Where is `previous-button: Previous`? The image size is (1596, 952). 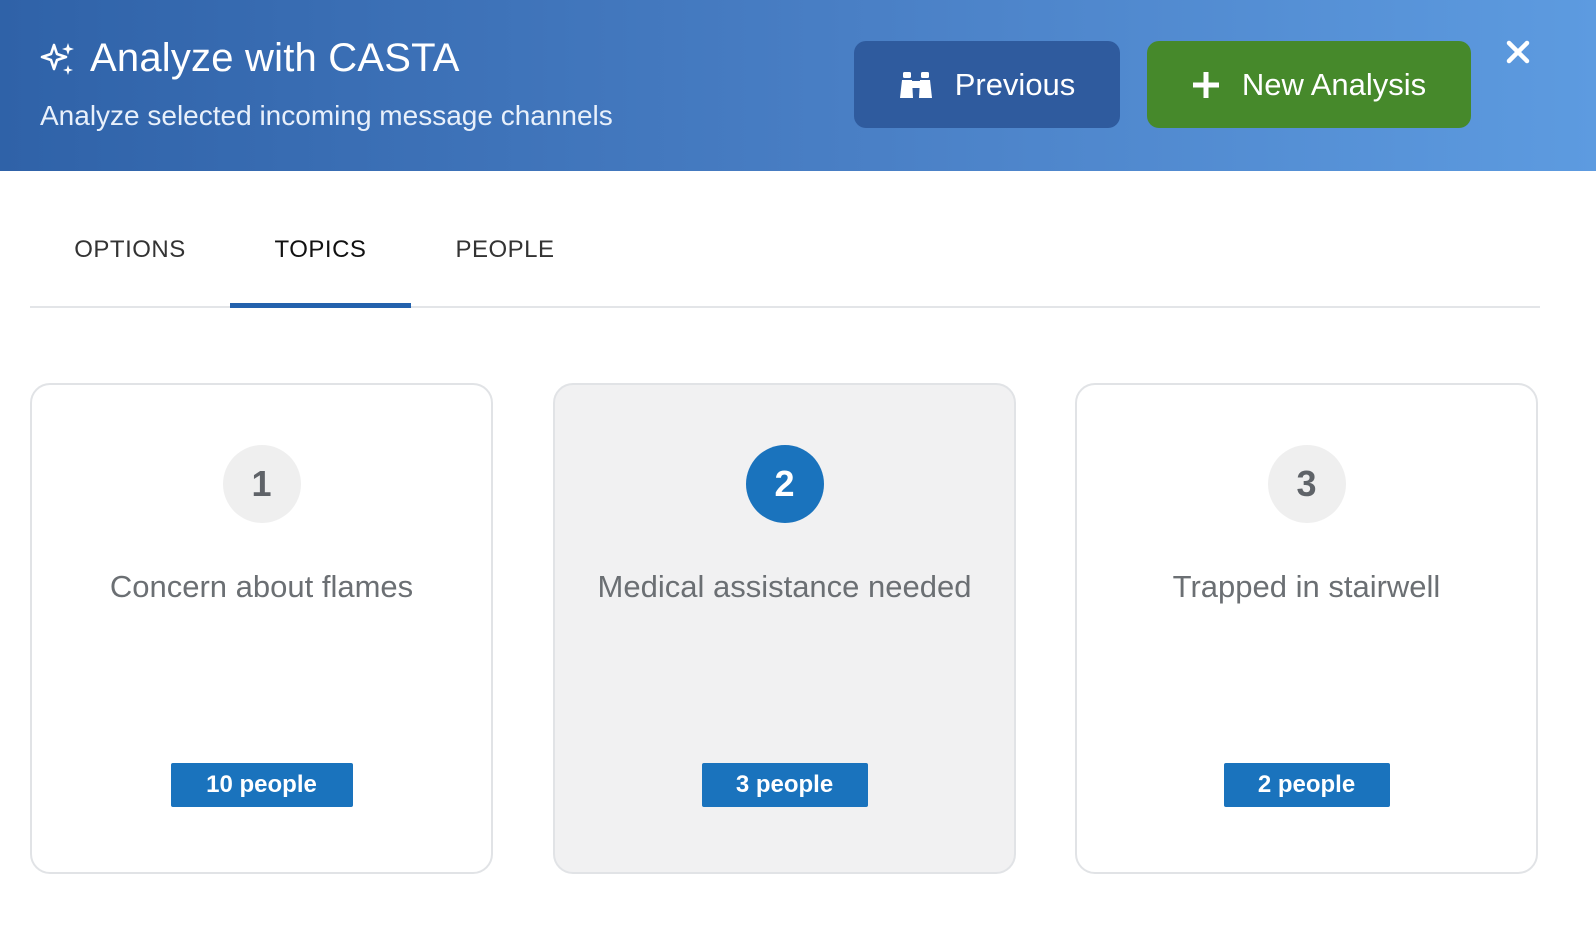
previous-button: Previous is located at coordinates (987, 84).